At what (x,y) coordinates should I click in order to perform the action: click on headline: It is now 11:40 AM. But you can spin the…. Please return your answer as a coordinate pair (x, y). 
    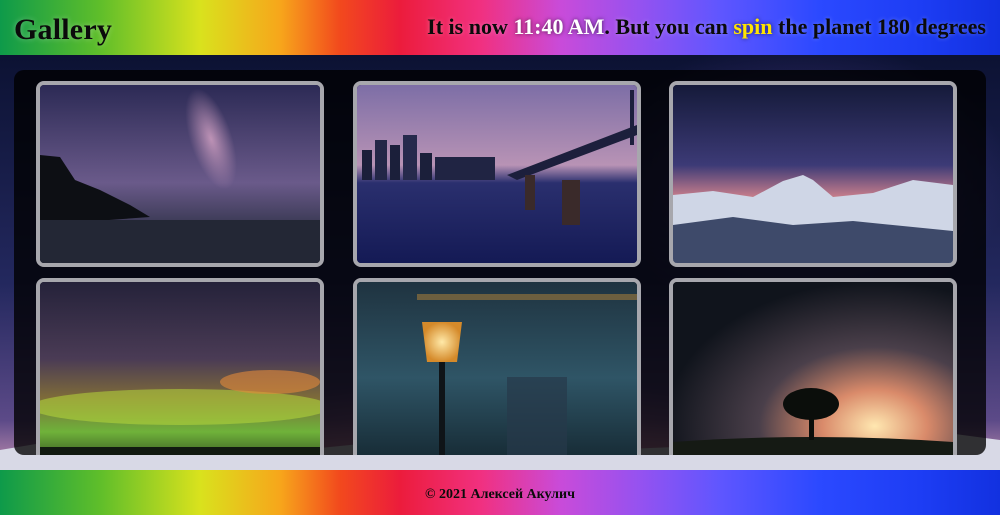
    Looking at the image, I should click on (706, 27).